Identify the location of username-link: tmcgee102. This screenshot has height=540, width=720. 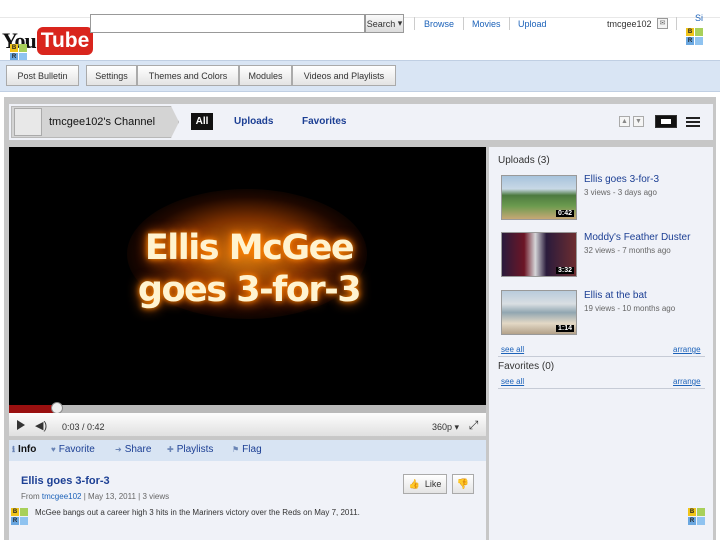
(629, 24).